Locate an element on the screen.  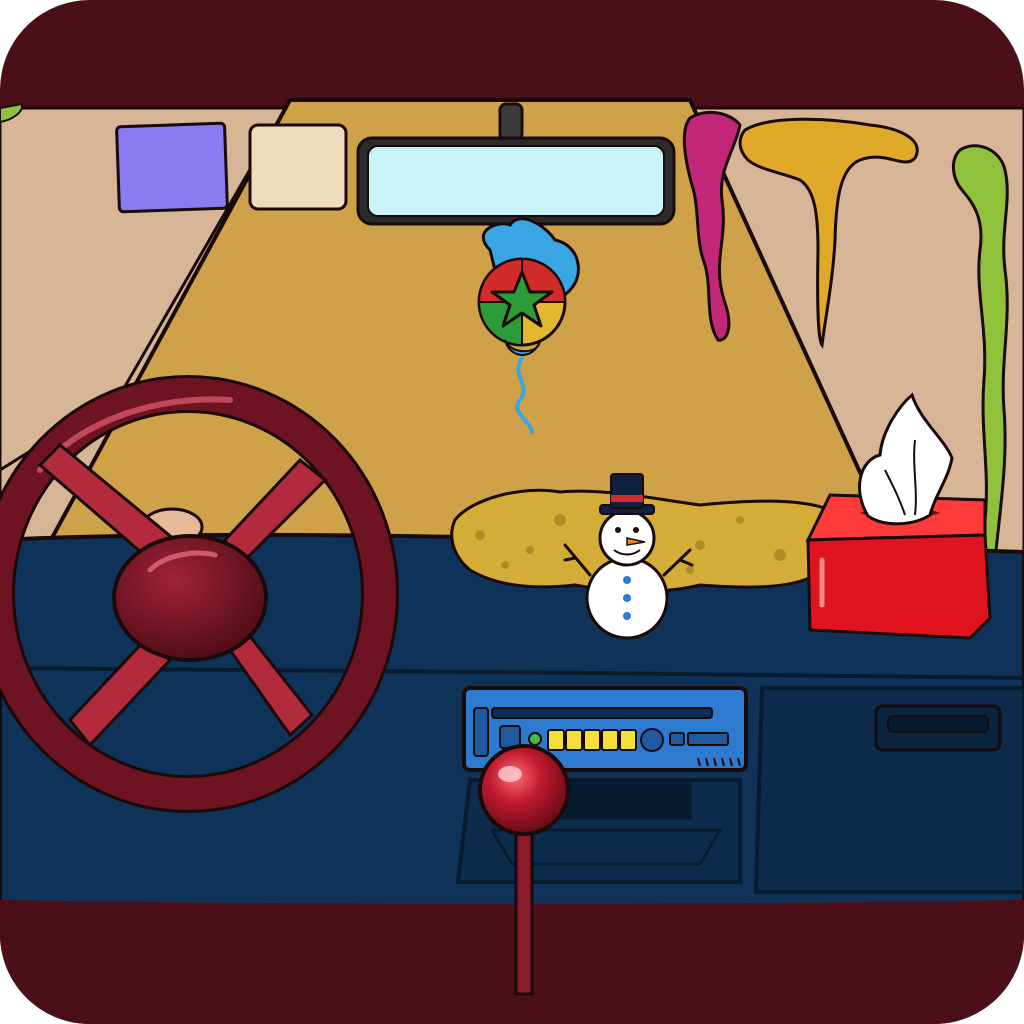
tissue-box-front is located at coordinates (899, 586).